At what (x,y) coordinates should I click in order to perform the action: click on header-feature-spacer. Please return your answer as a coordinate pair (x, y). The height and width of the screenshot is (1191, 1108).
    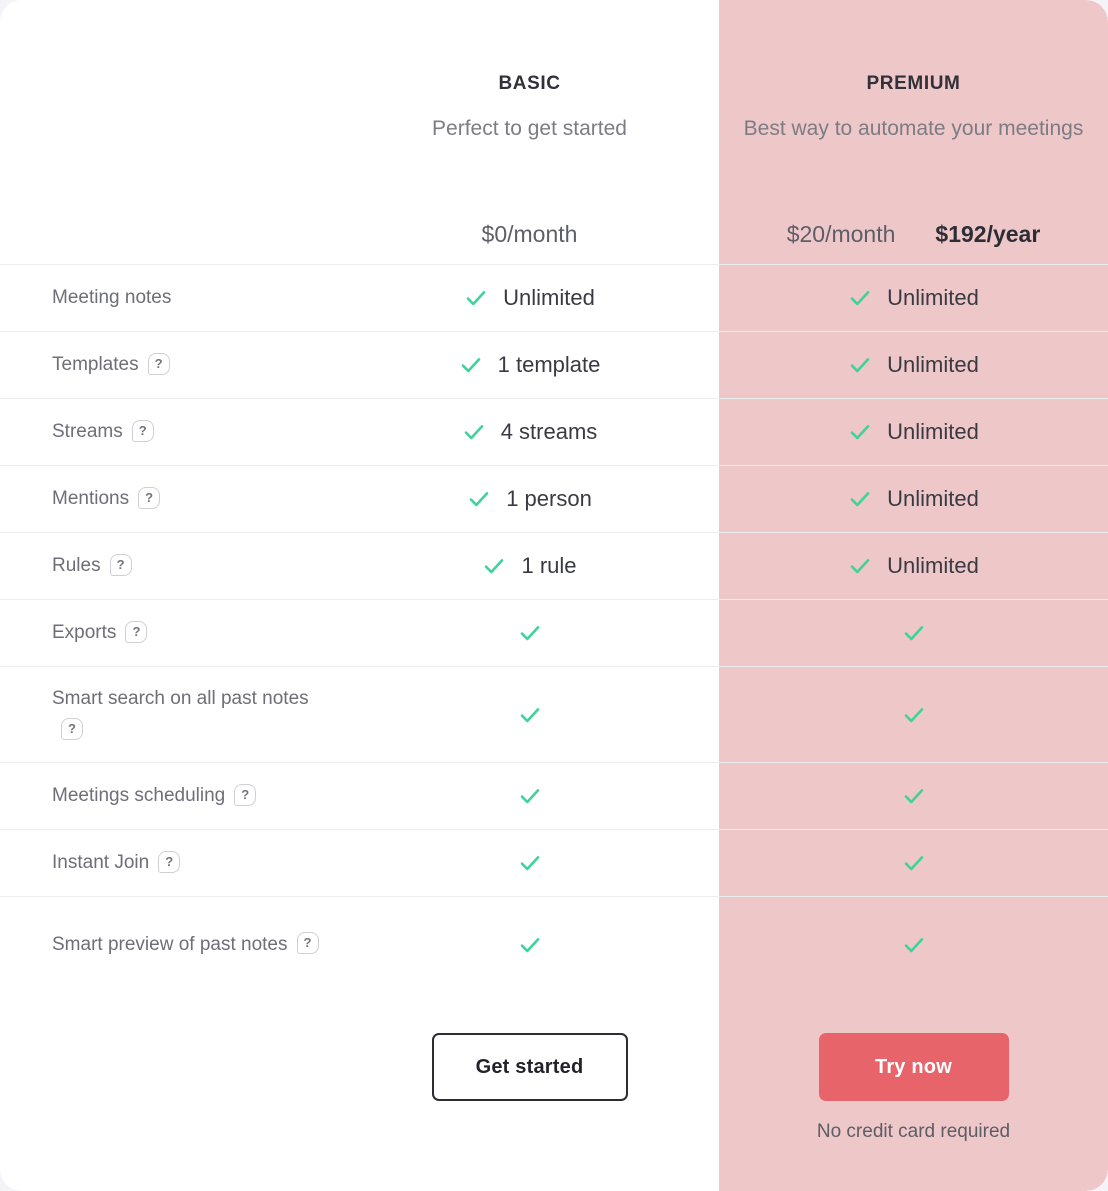
    Looking at the image, I should click on (170, 132).